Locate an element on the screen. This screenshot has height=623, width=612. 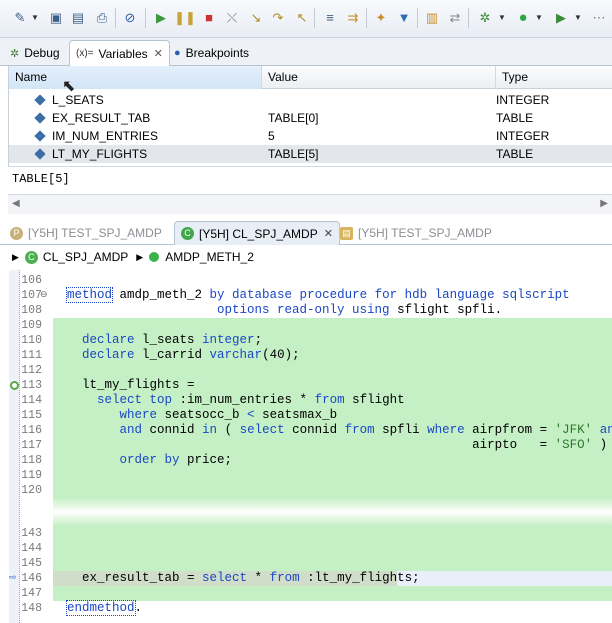
column-header-value: Value is located at coordinates (379, 77).